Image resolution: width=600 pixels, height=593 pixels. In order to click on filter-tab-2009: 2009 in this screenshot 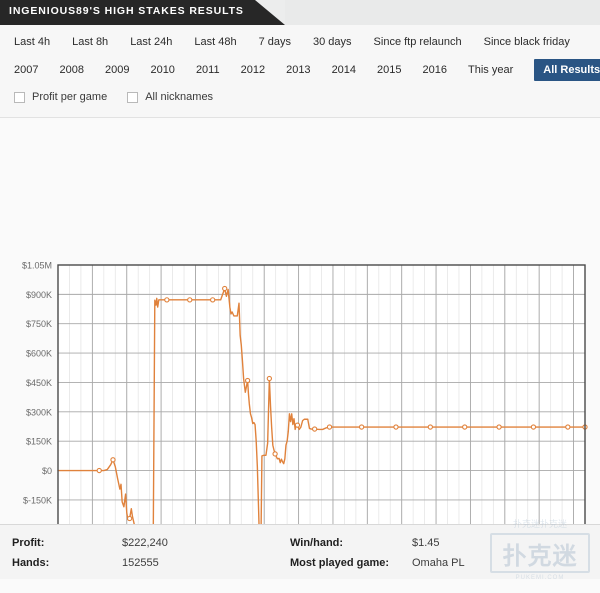, I will do `click(117, 70)`.